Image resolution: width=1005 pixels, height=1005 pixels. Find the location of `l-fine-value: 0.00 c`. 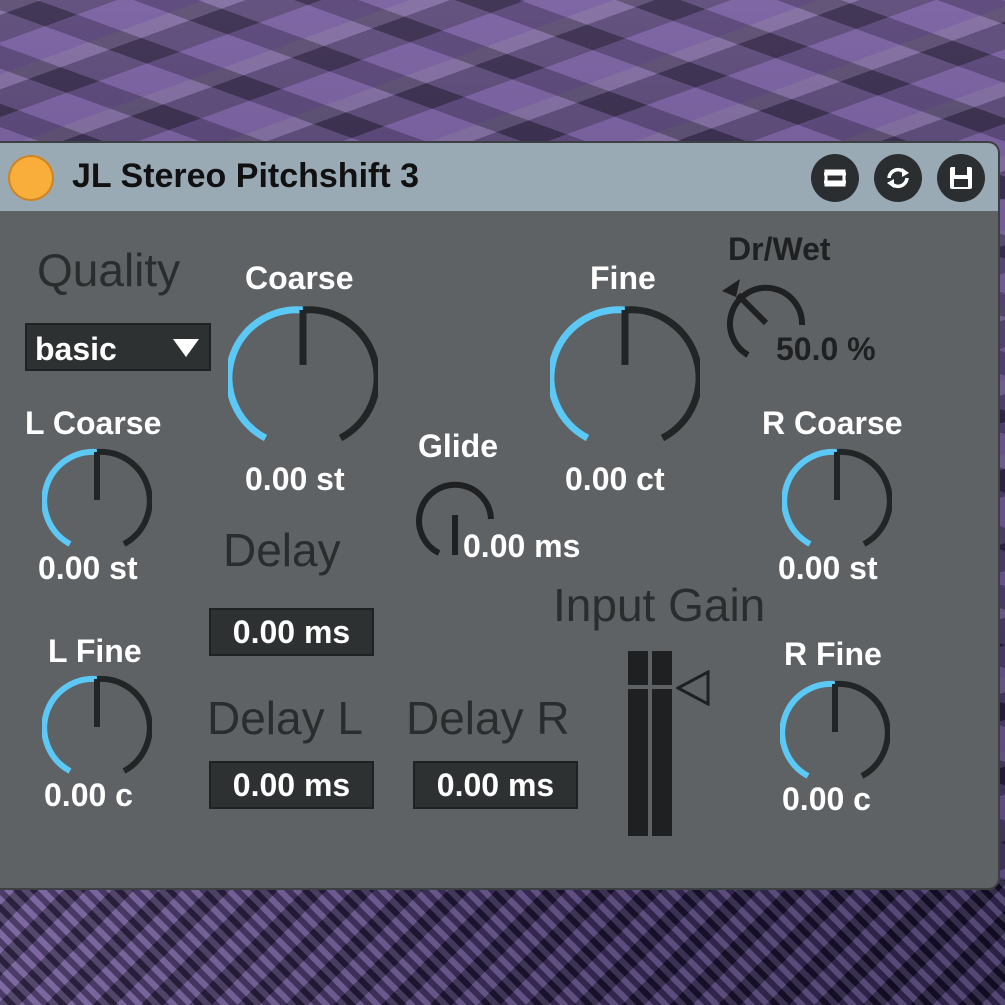

l-fine-value: 0.00 c is located at coordinates (88, 795).